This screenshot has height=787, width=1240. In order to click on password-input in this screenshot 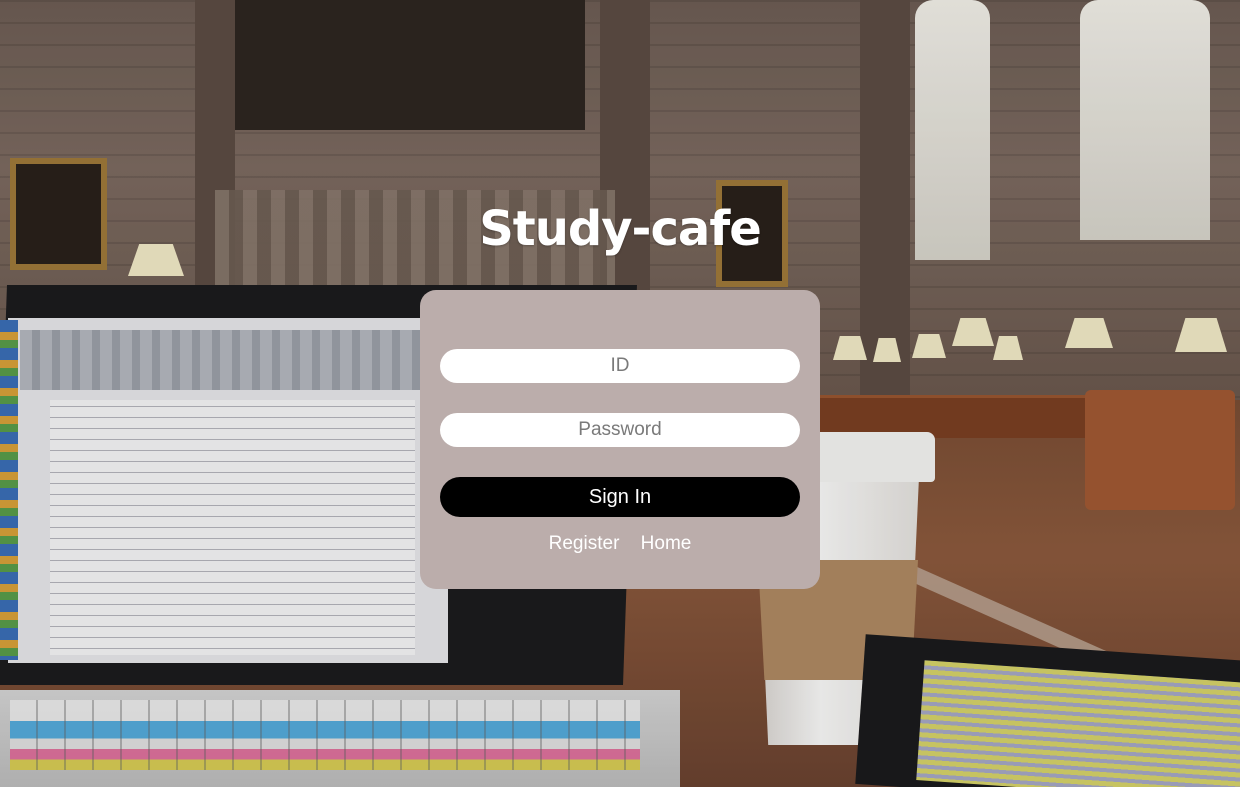, I will do `click(620, 430)`.